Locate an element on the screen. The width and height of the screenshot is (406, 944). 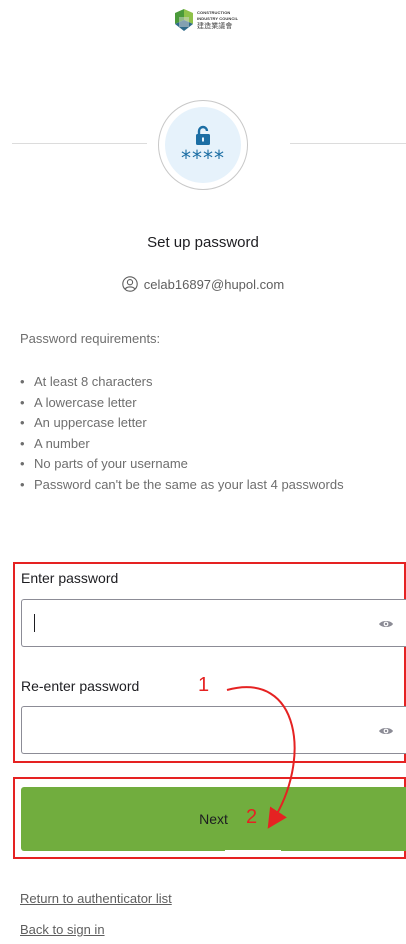
user-icon is located at coordinates (130, 284).